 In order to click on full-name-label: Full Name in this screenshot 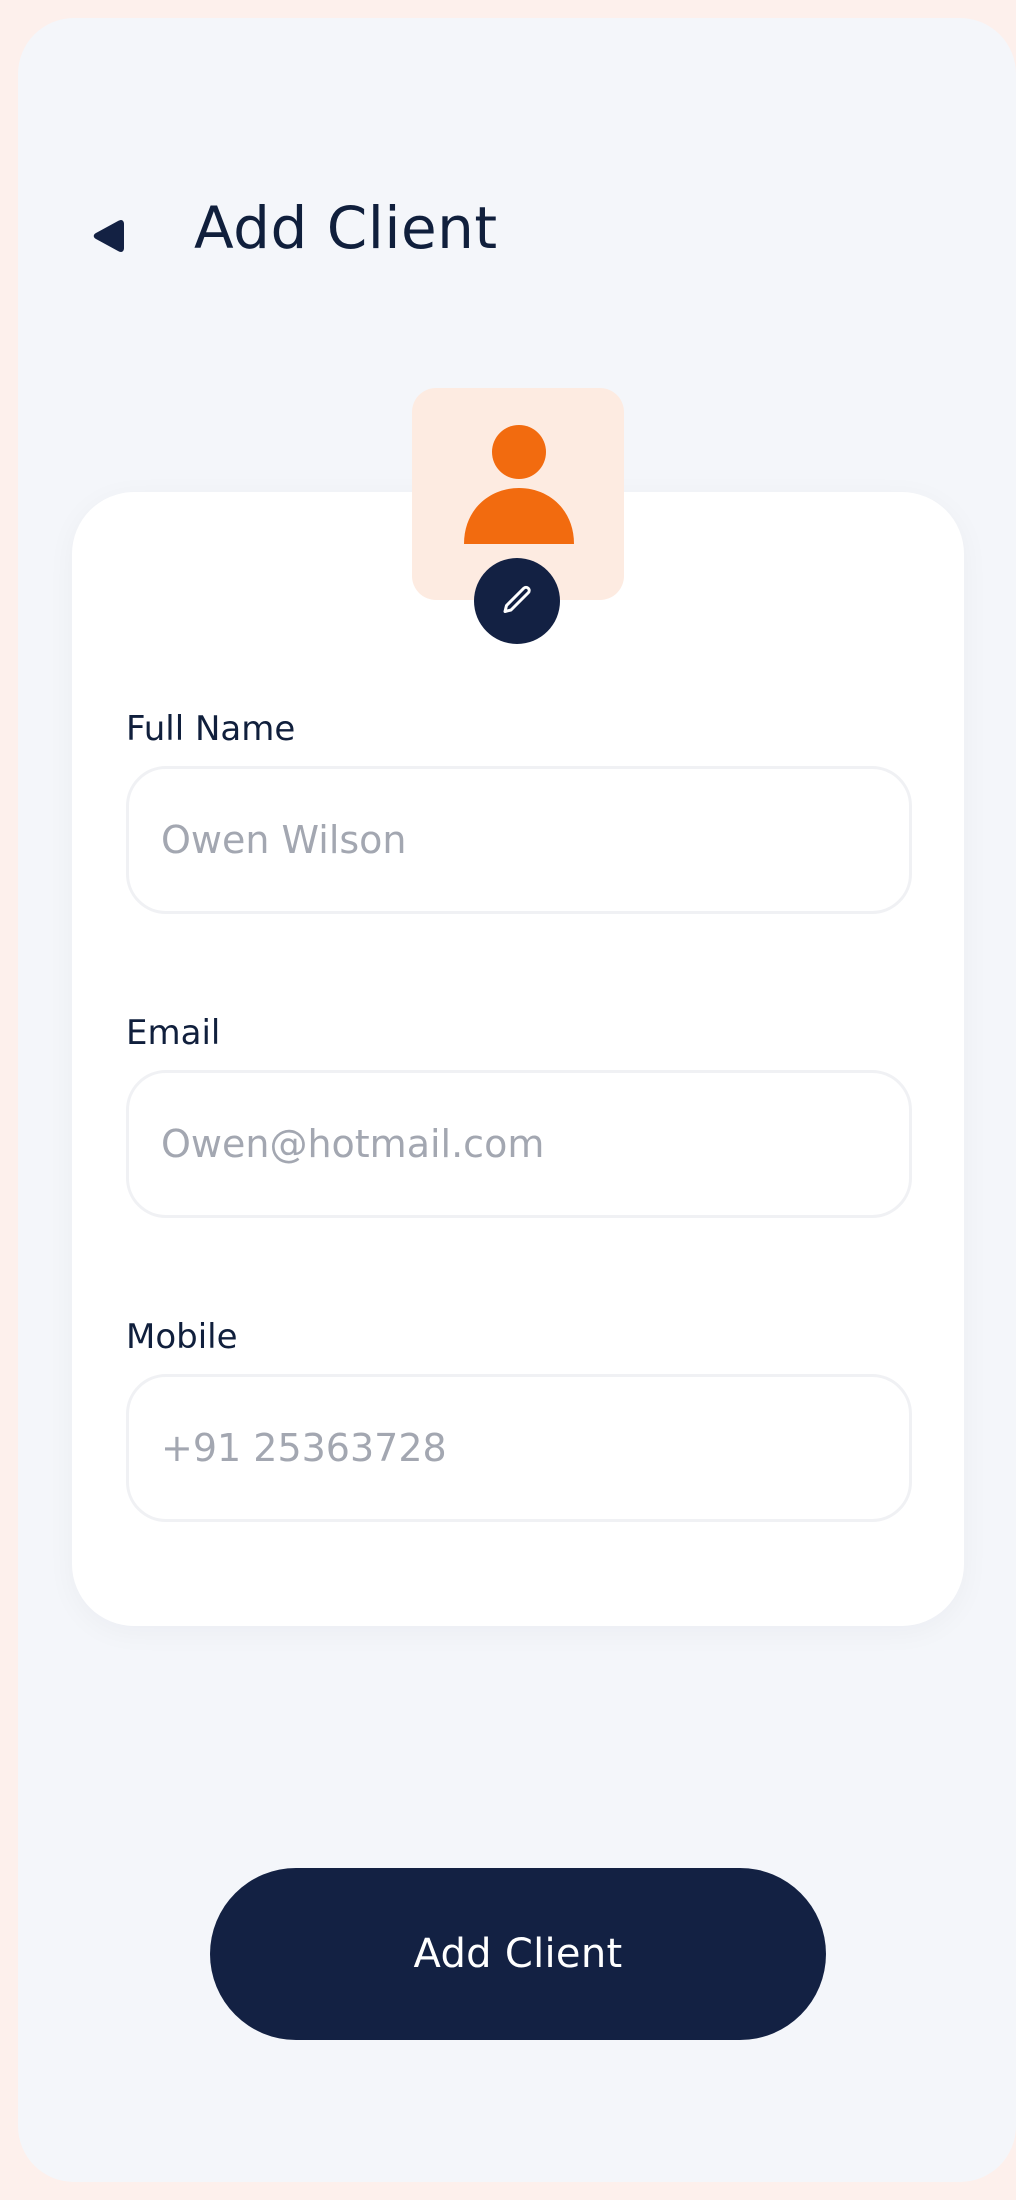, I will do `click(211, 729)`.